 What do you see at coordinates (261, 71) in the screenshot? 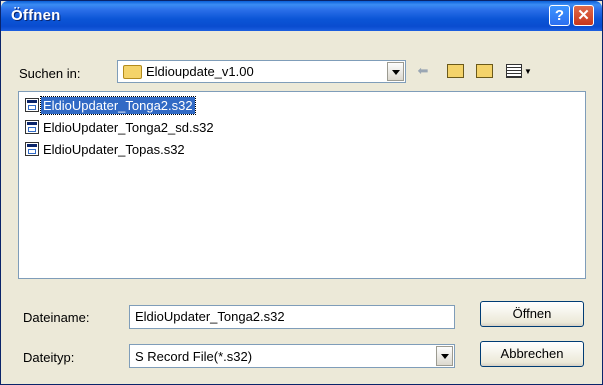
I see `lookin-dropdown: Eldioupdate_v1.00` at bounding box center [261, 71].